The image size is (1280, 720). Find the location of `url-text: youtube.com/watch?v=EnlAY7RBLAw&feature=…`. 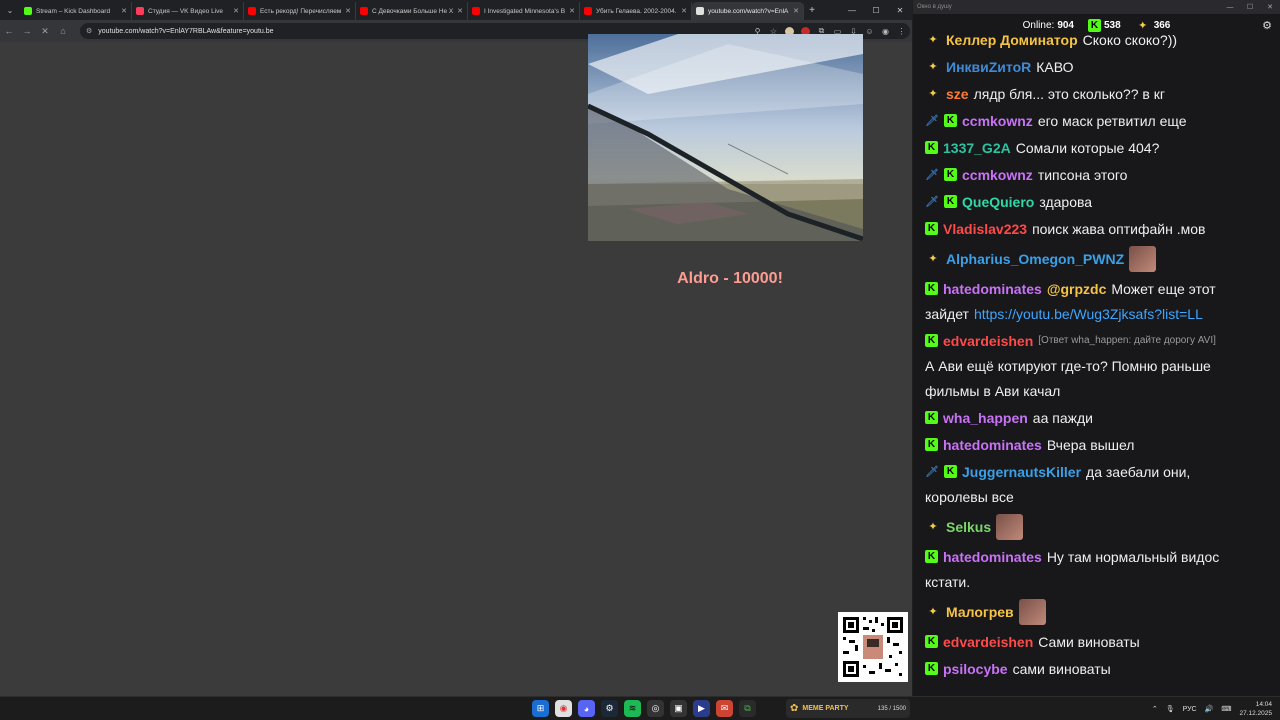

url-text: youtube.com/watch?v=EnlAY7RBLAw&feature=… is located at coordinates (185, 31).